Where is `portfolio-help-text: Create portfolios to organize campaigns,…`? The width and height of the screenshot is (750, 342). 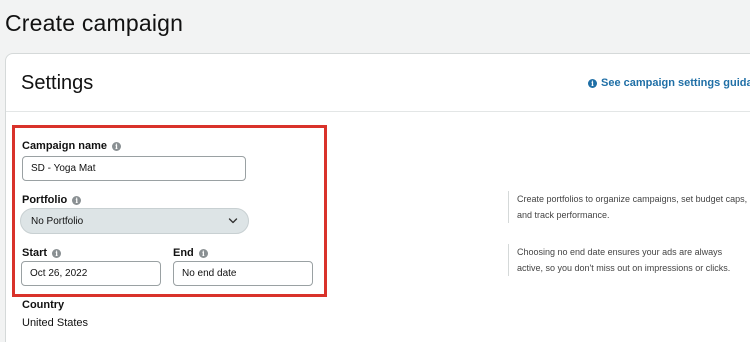
portfolio-help-text: Create portfolios to organize campaigns,… is located at coordinates (628, 207).